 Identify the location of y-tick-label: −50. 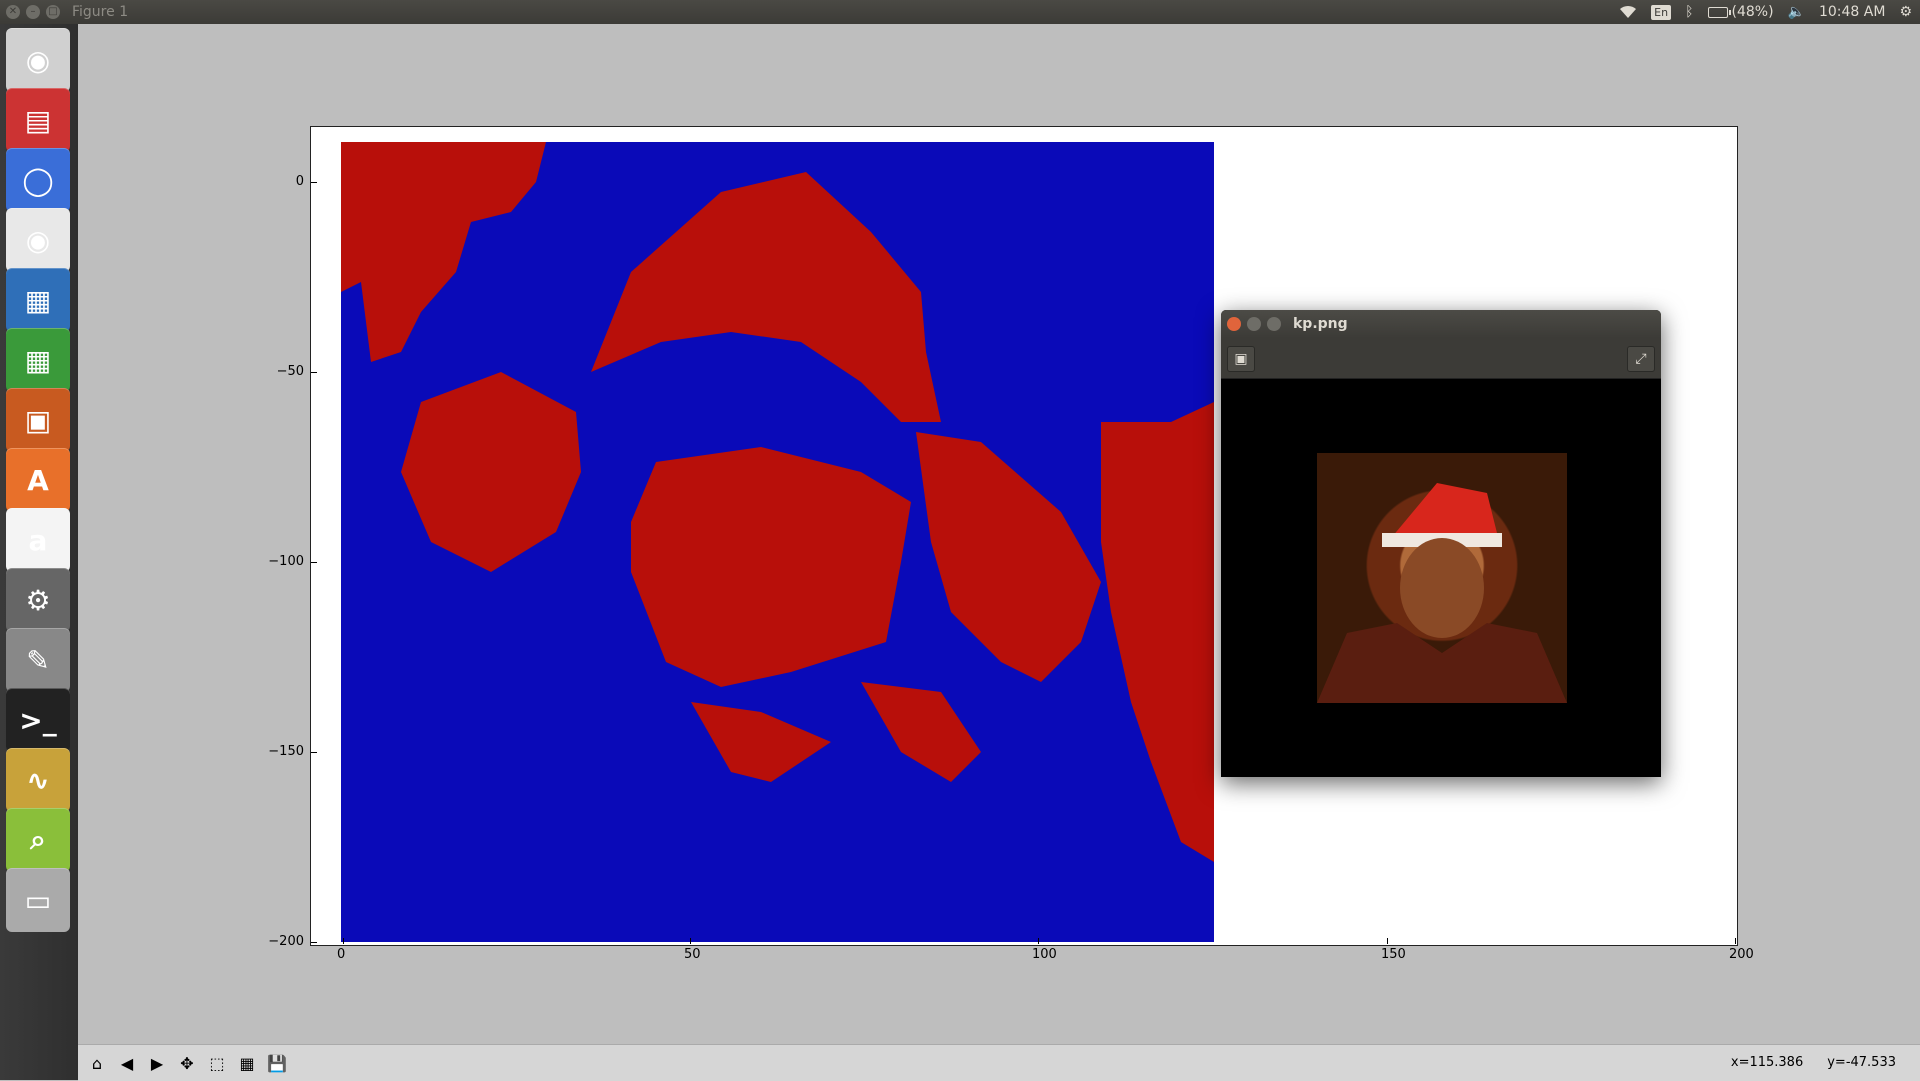
(290, 371).